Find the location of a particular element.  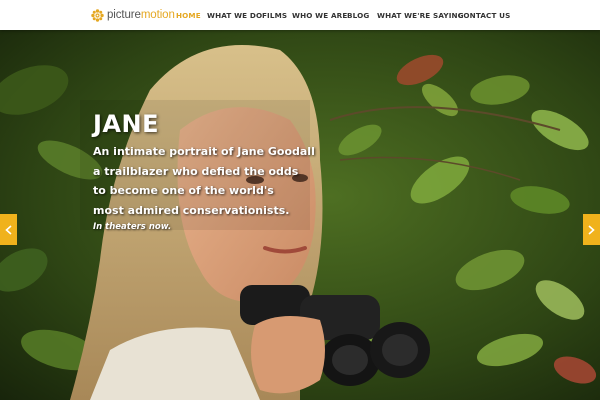

sun-flower-icon is located at coordinates (97, 15).